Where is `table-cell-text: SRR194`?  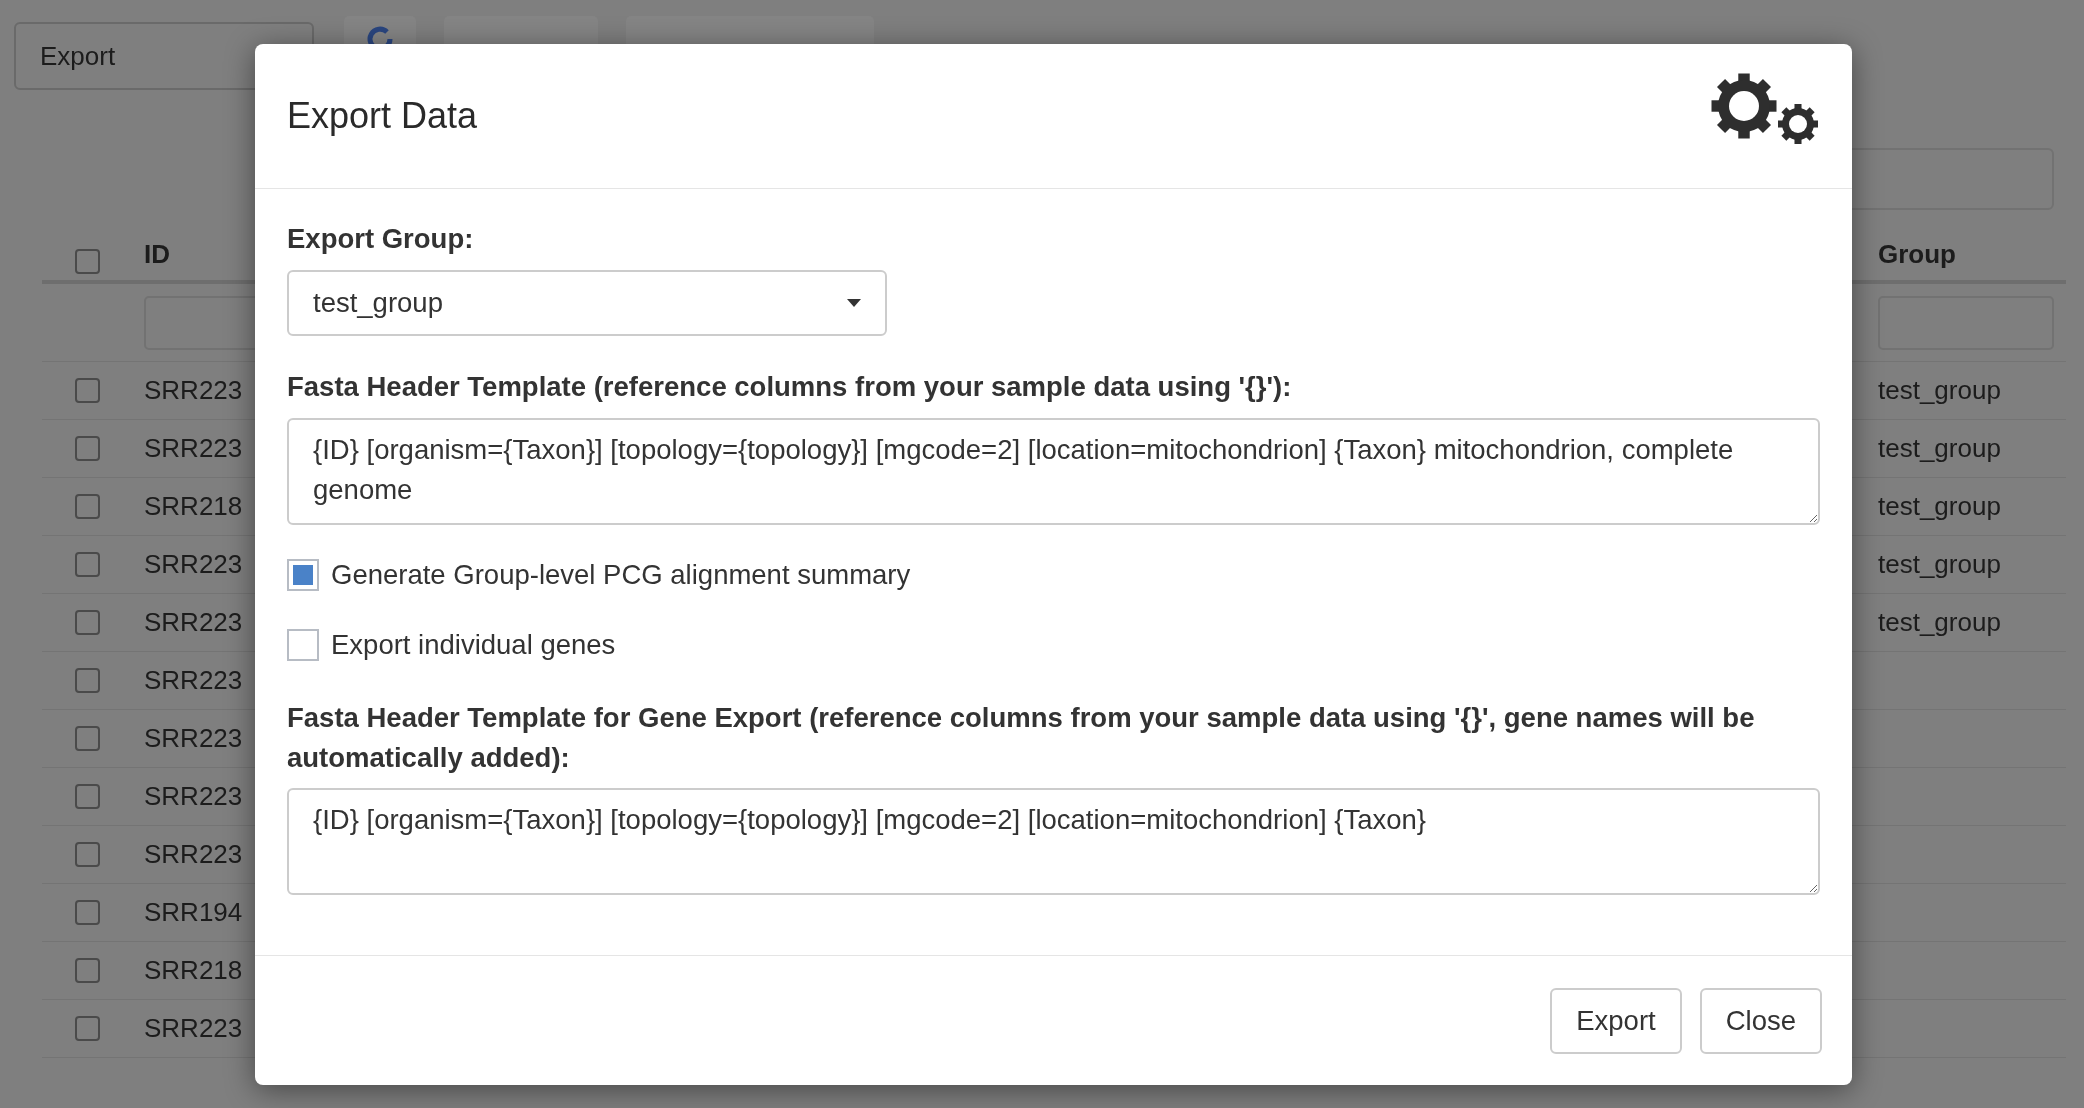
table-cell-text: SRR194 is located at coordinates (193, 912).